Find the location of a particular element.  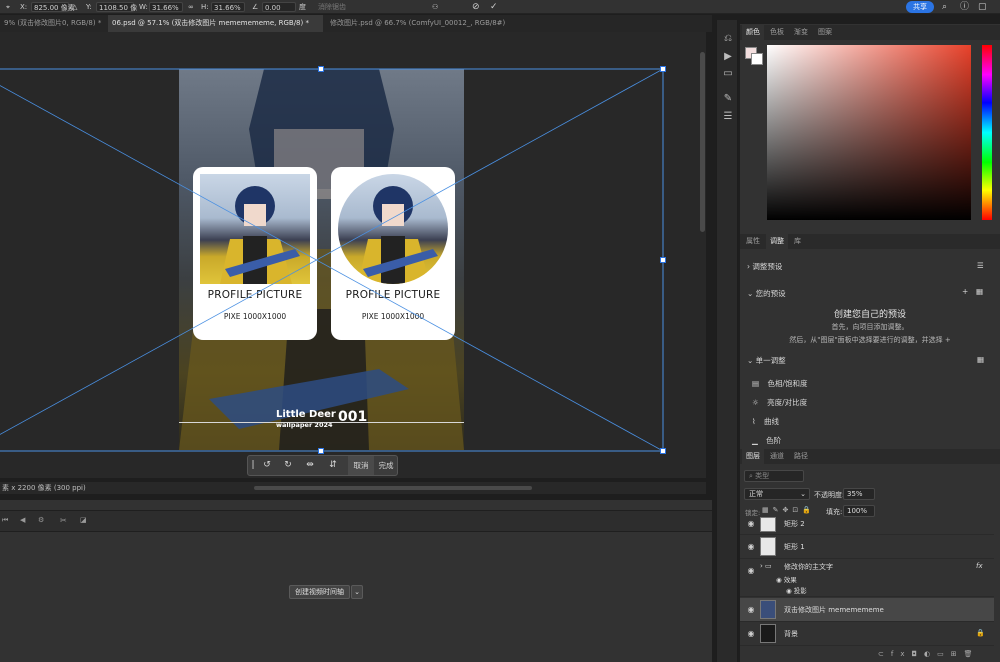

lock-icons: ▦✎✥⊡🔒 is located at coordinates (788, 510).